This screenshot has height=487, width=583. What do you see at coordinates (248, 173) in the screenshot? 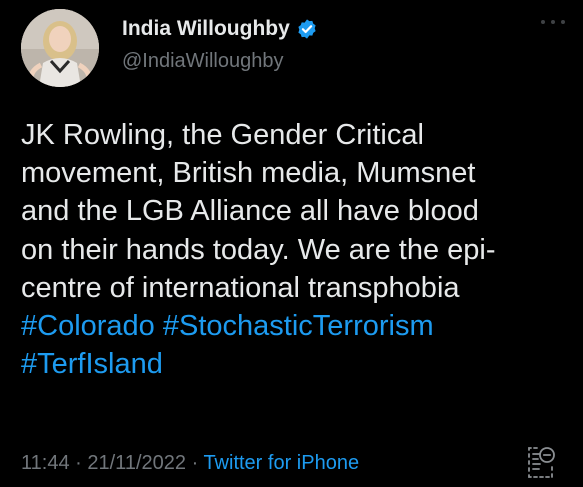
I see `tweet-line: movement, British media, Mumsnet` at bounding box center [248, 173].